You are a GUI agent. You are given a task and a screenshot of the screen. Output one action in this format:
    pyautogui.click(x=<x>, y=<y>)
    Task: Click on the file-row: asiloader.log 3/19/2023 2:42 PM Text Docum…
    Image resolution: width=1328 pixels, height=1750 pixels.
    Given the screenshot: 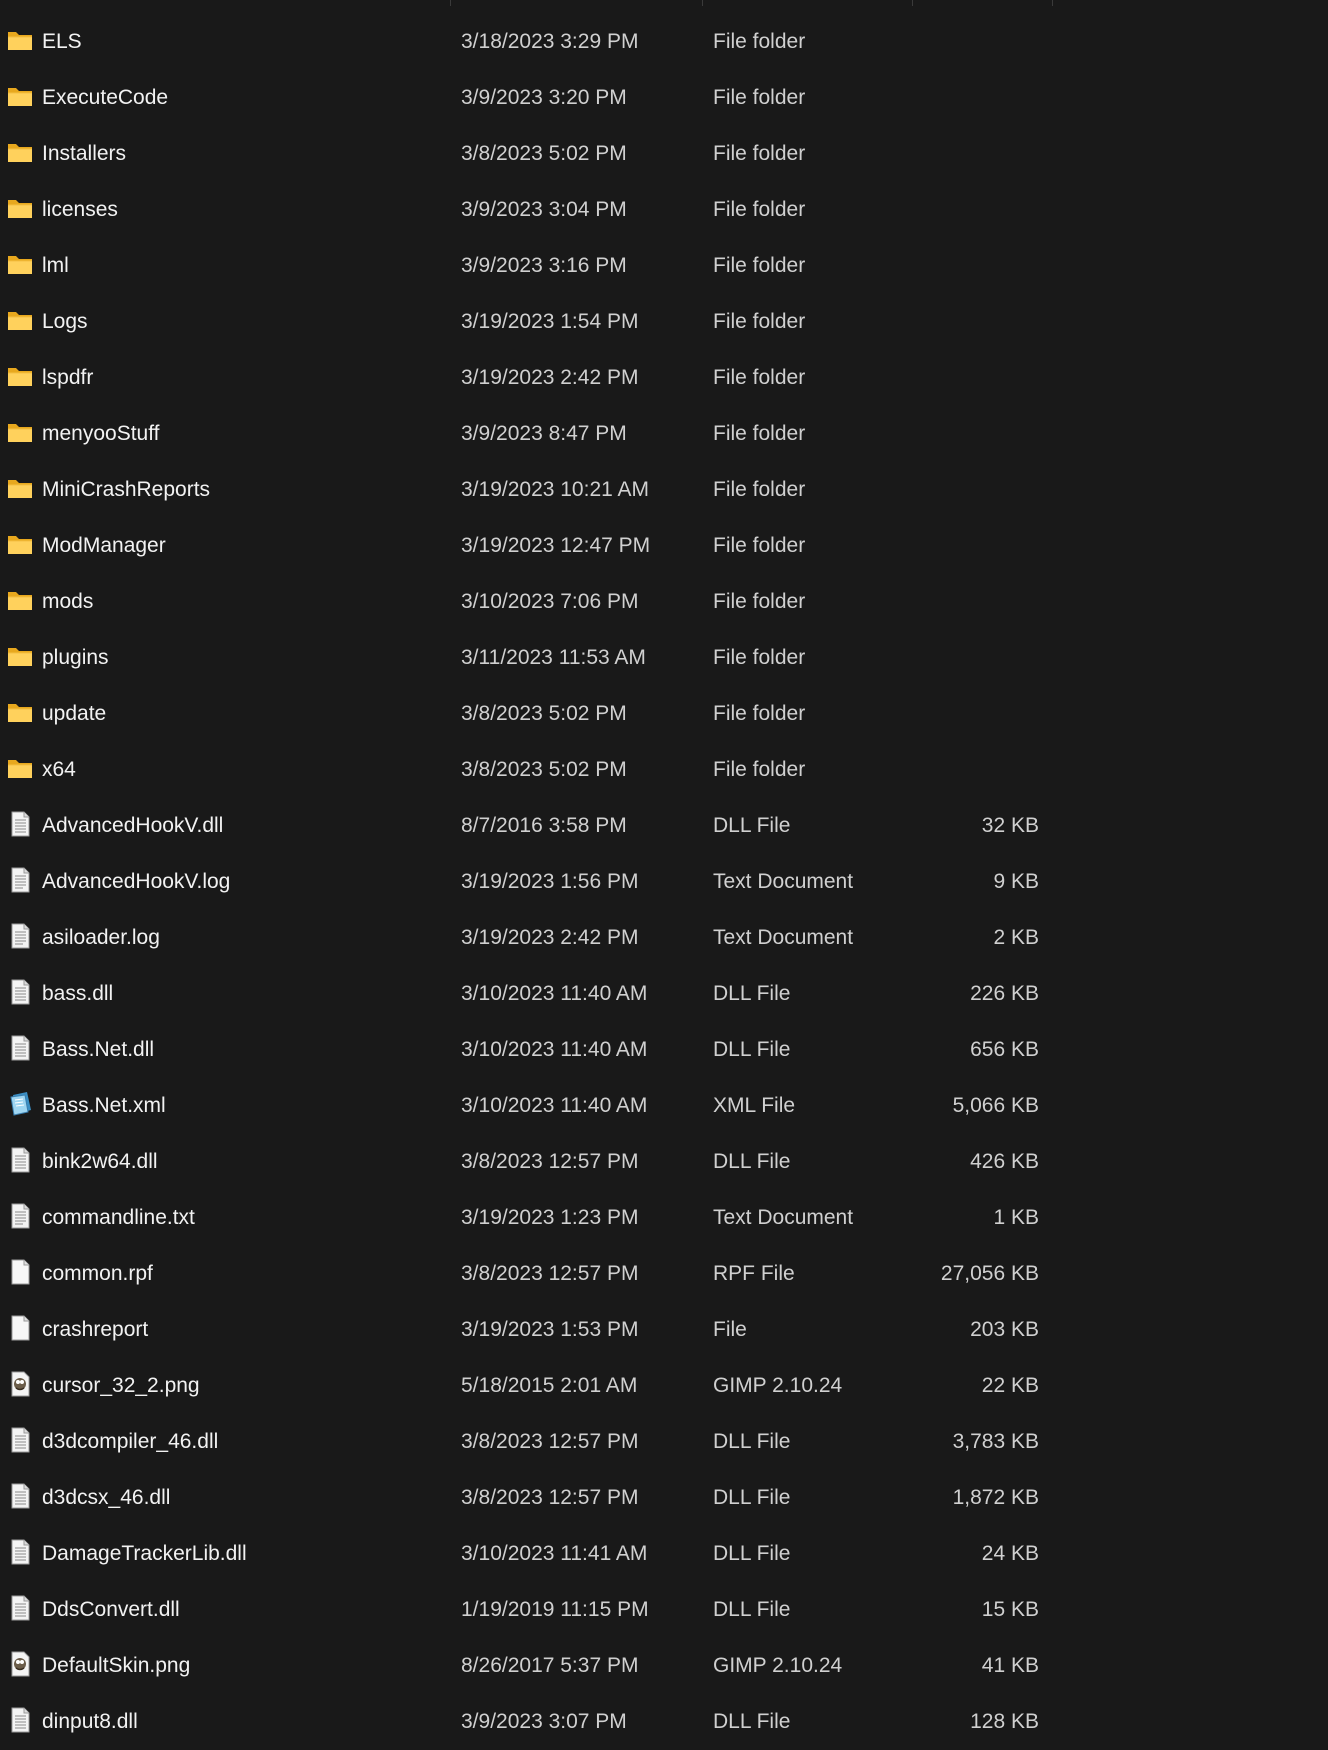 What is the action you would take?
    pyautogui.click(x=664, y=938)
    